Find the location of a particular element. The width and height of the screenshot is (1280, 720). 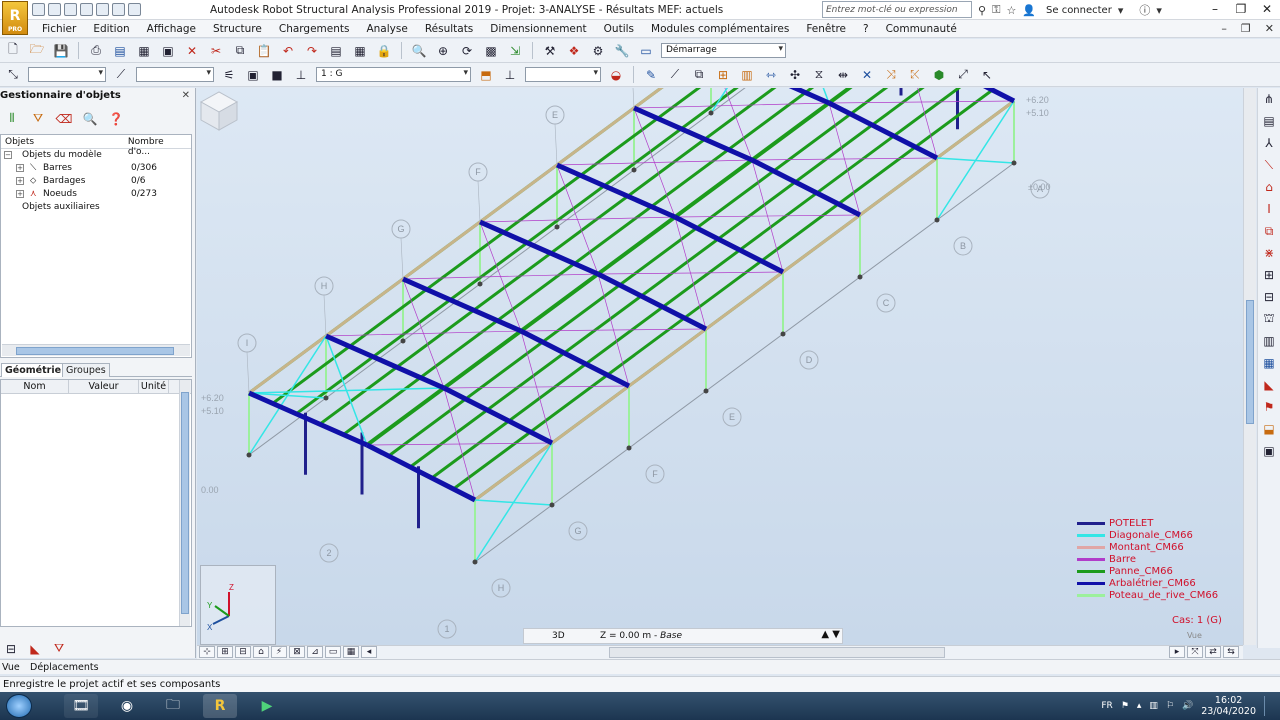

show-desktop-button is located at coordinates (1269, 706).